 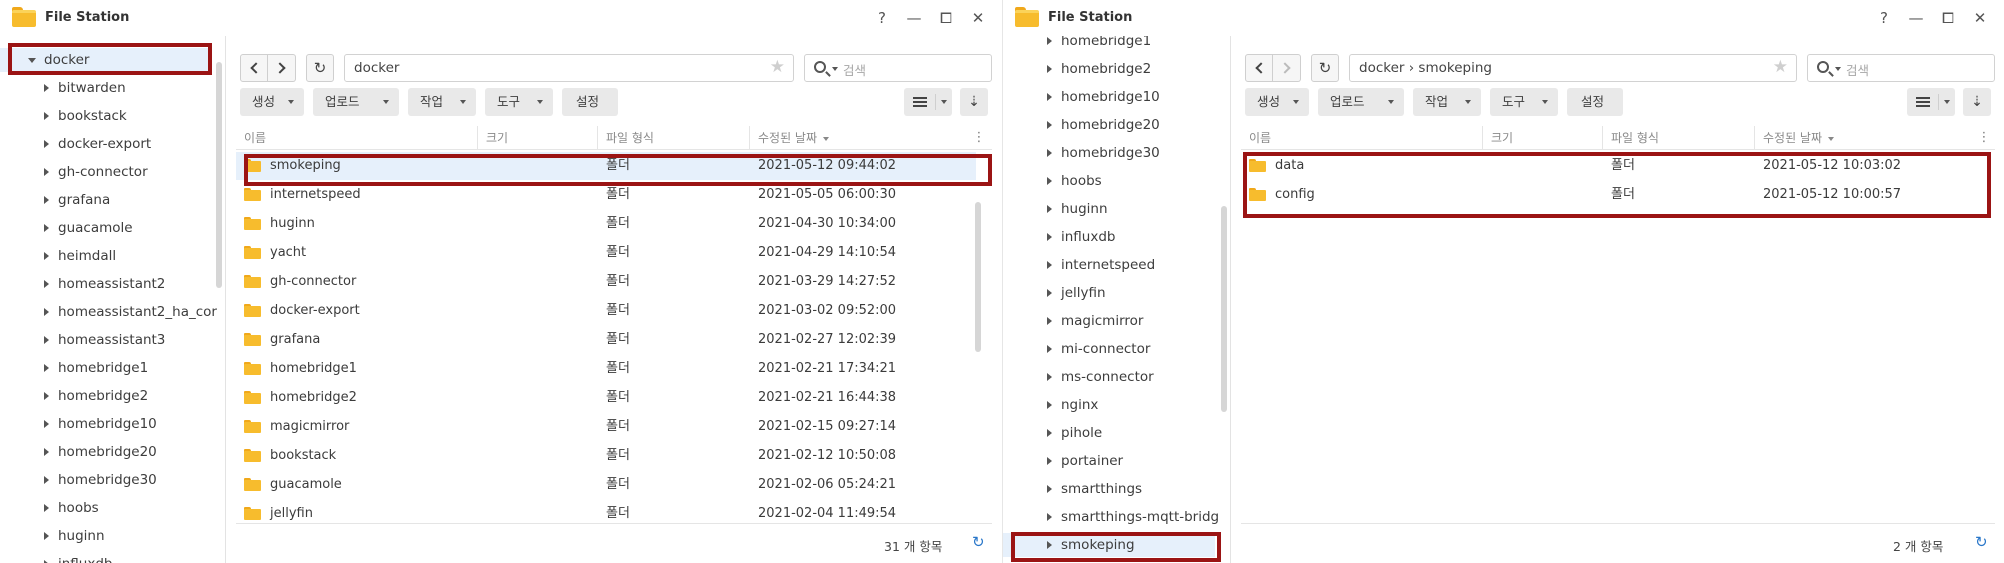 What do you see at coordinates (606, 166) in the screenshot?
I see `table-row: smokeping 폴더 2021-05-12 09:44:02` at bounding box center [606, 166].